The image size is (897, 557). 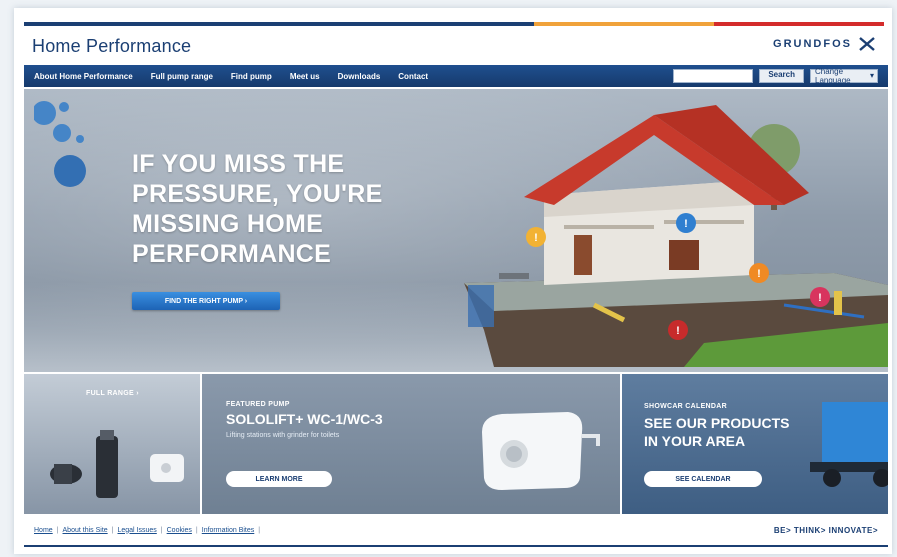 I want to click on footer-link-legal: Legal Issues, so click(x=136, y=530).